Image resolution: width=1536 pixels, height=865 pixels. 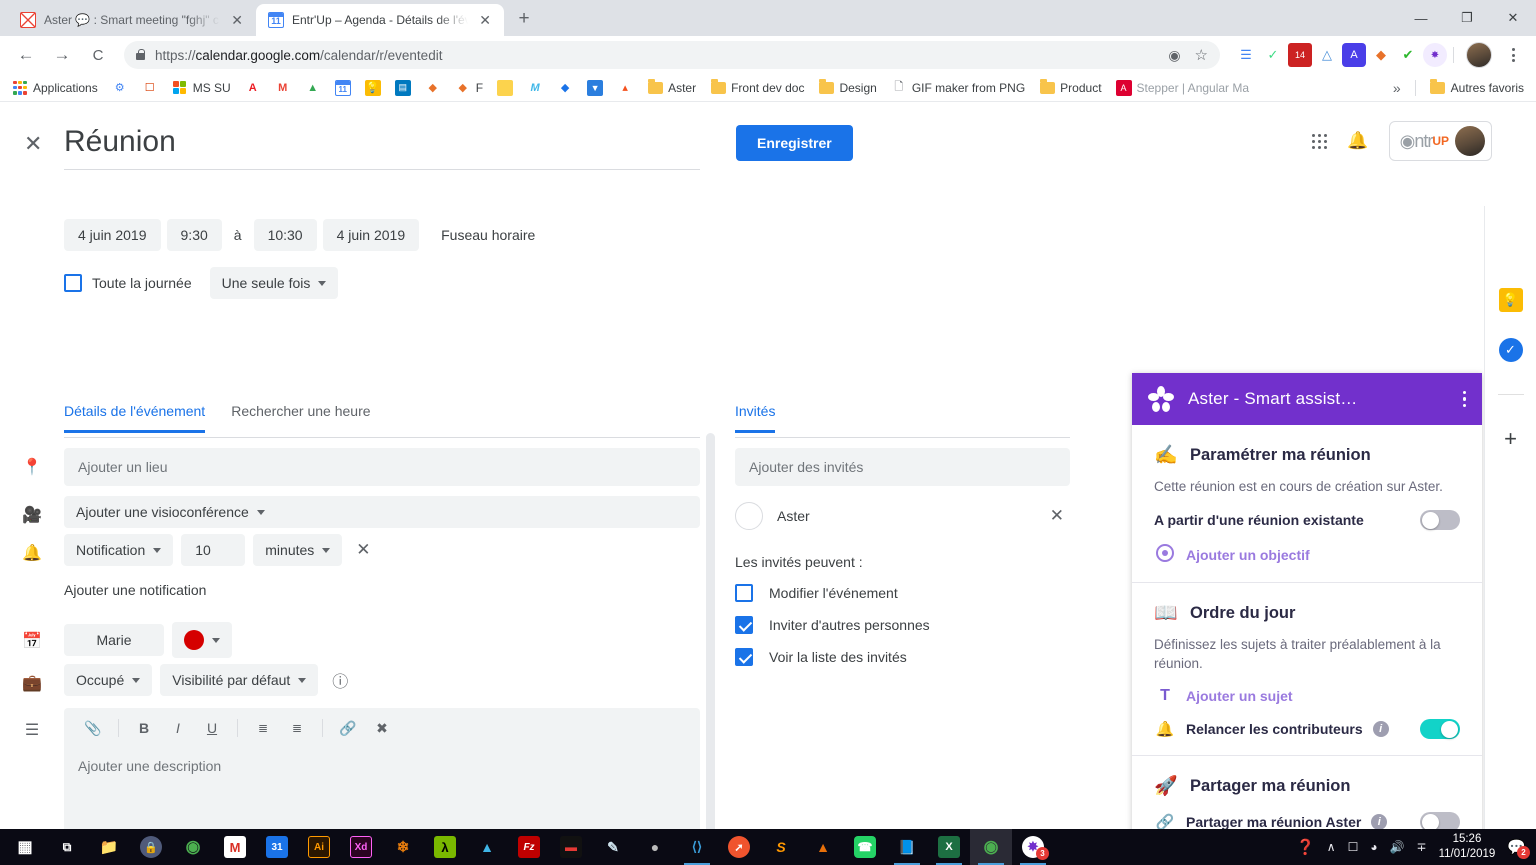 What do you see at coordinates (902, 657) in the screenshot?
I see `permission-see-guest-list: Voir la liste des invités` at bounding box center [902, 657].